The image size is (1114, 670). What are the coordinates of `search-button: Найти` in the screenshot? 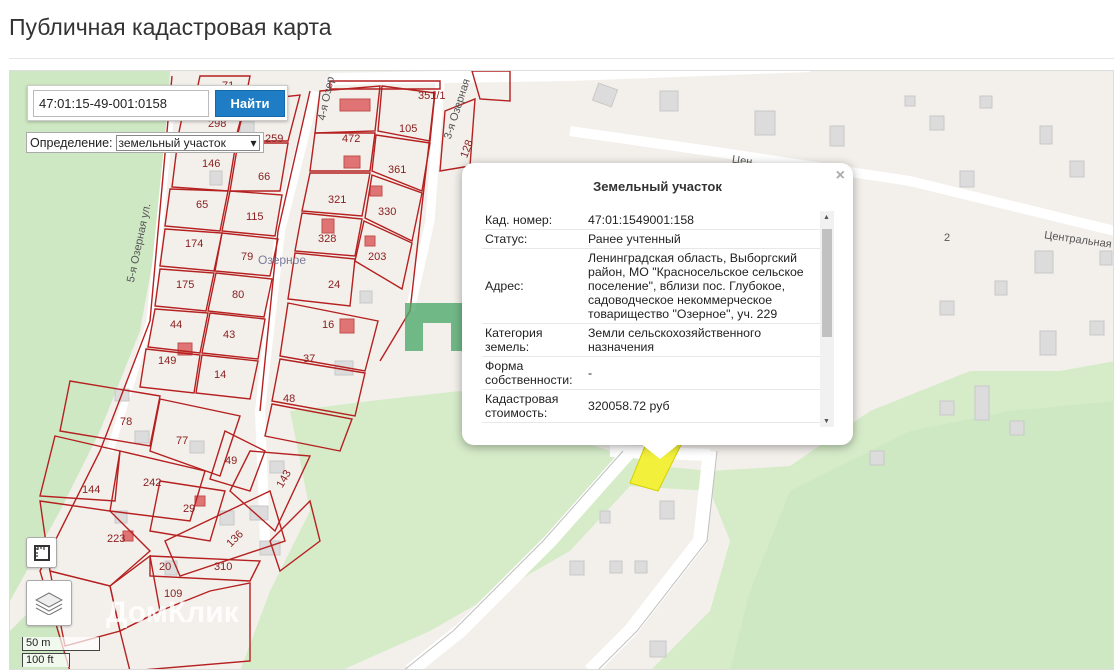 It's located at (250, 103).